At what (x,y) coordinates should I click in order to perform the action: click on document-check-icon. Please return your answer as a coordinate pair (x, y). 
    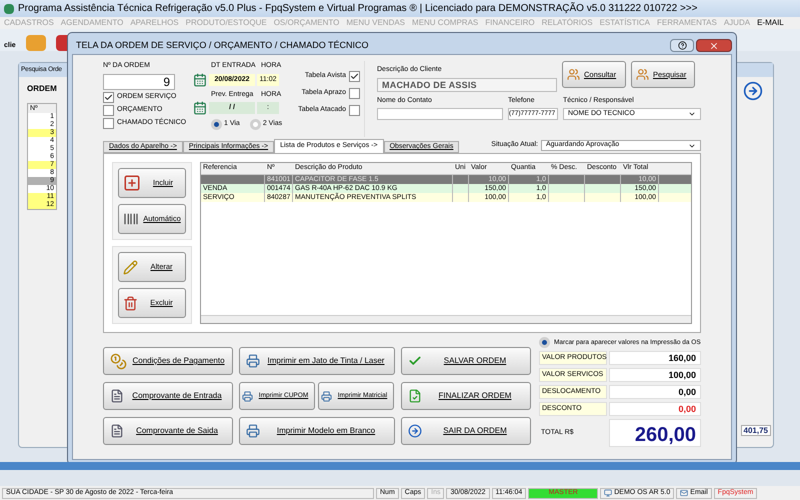
    Looking at the image, I should click on (415, 396).